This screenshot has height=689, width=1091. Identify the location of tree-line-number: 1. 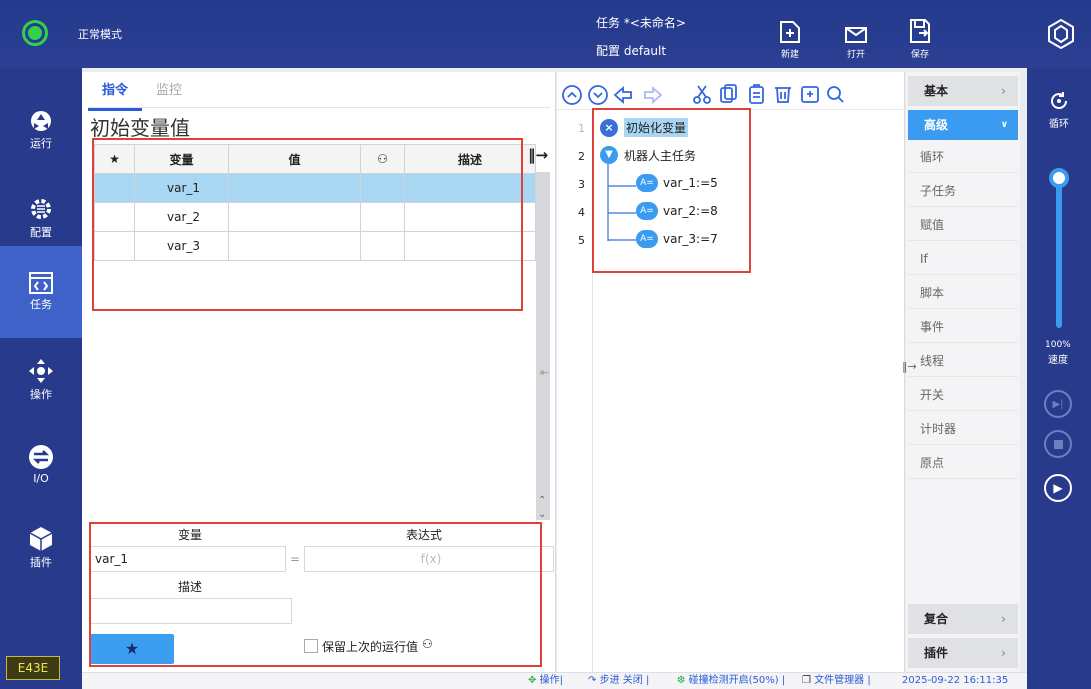
(581, 128).